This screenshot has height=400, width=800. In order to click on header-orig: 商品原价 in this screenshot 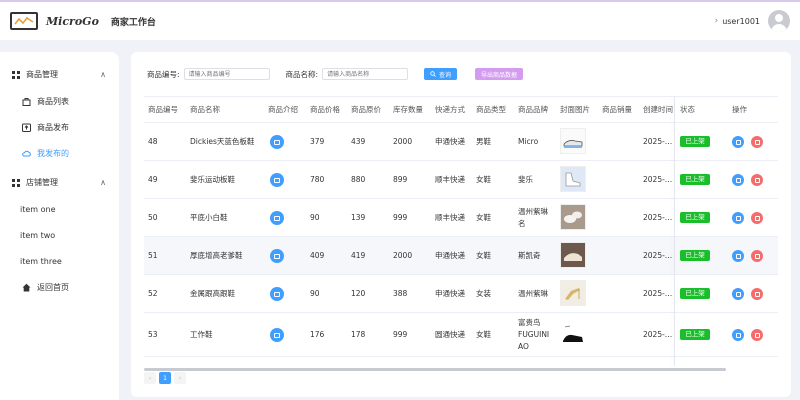, I will do `click(366, 109)`.